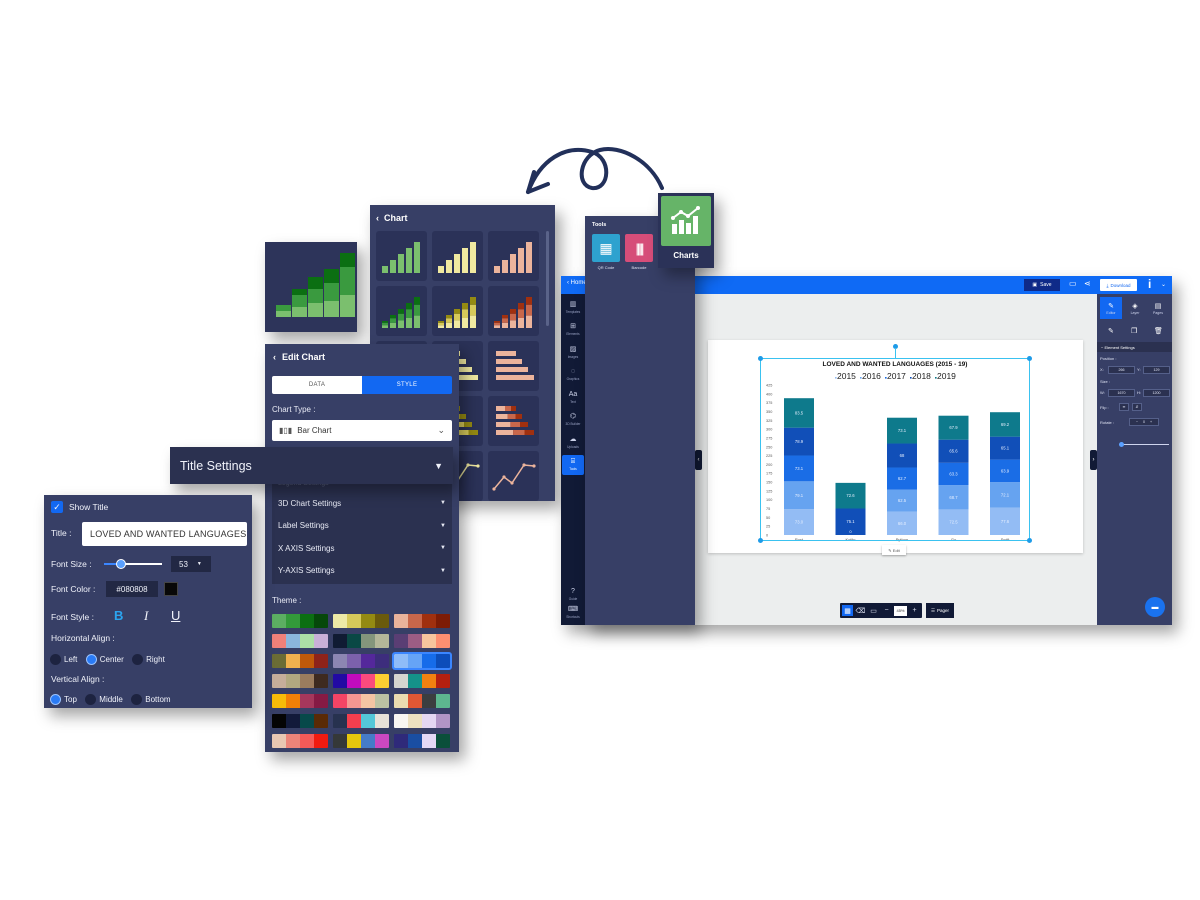 This screenshot has width=1200, height=900. I want to click on selection-box, so click(895, 443).